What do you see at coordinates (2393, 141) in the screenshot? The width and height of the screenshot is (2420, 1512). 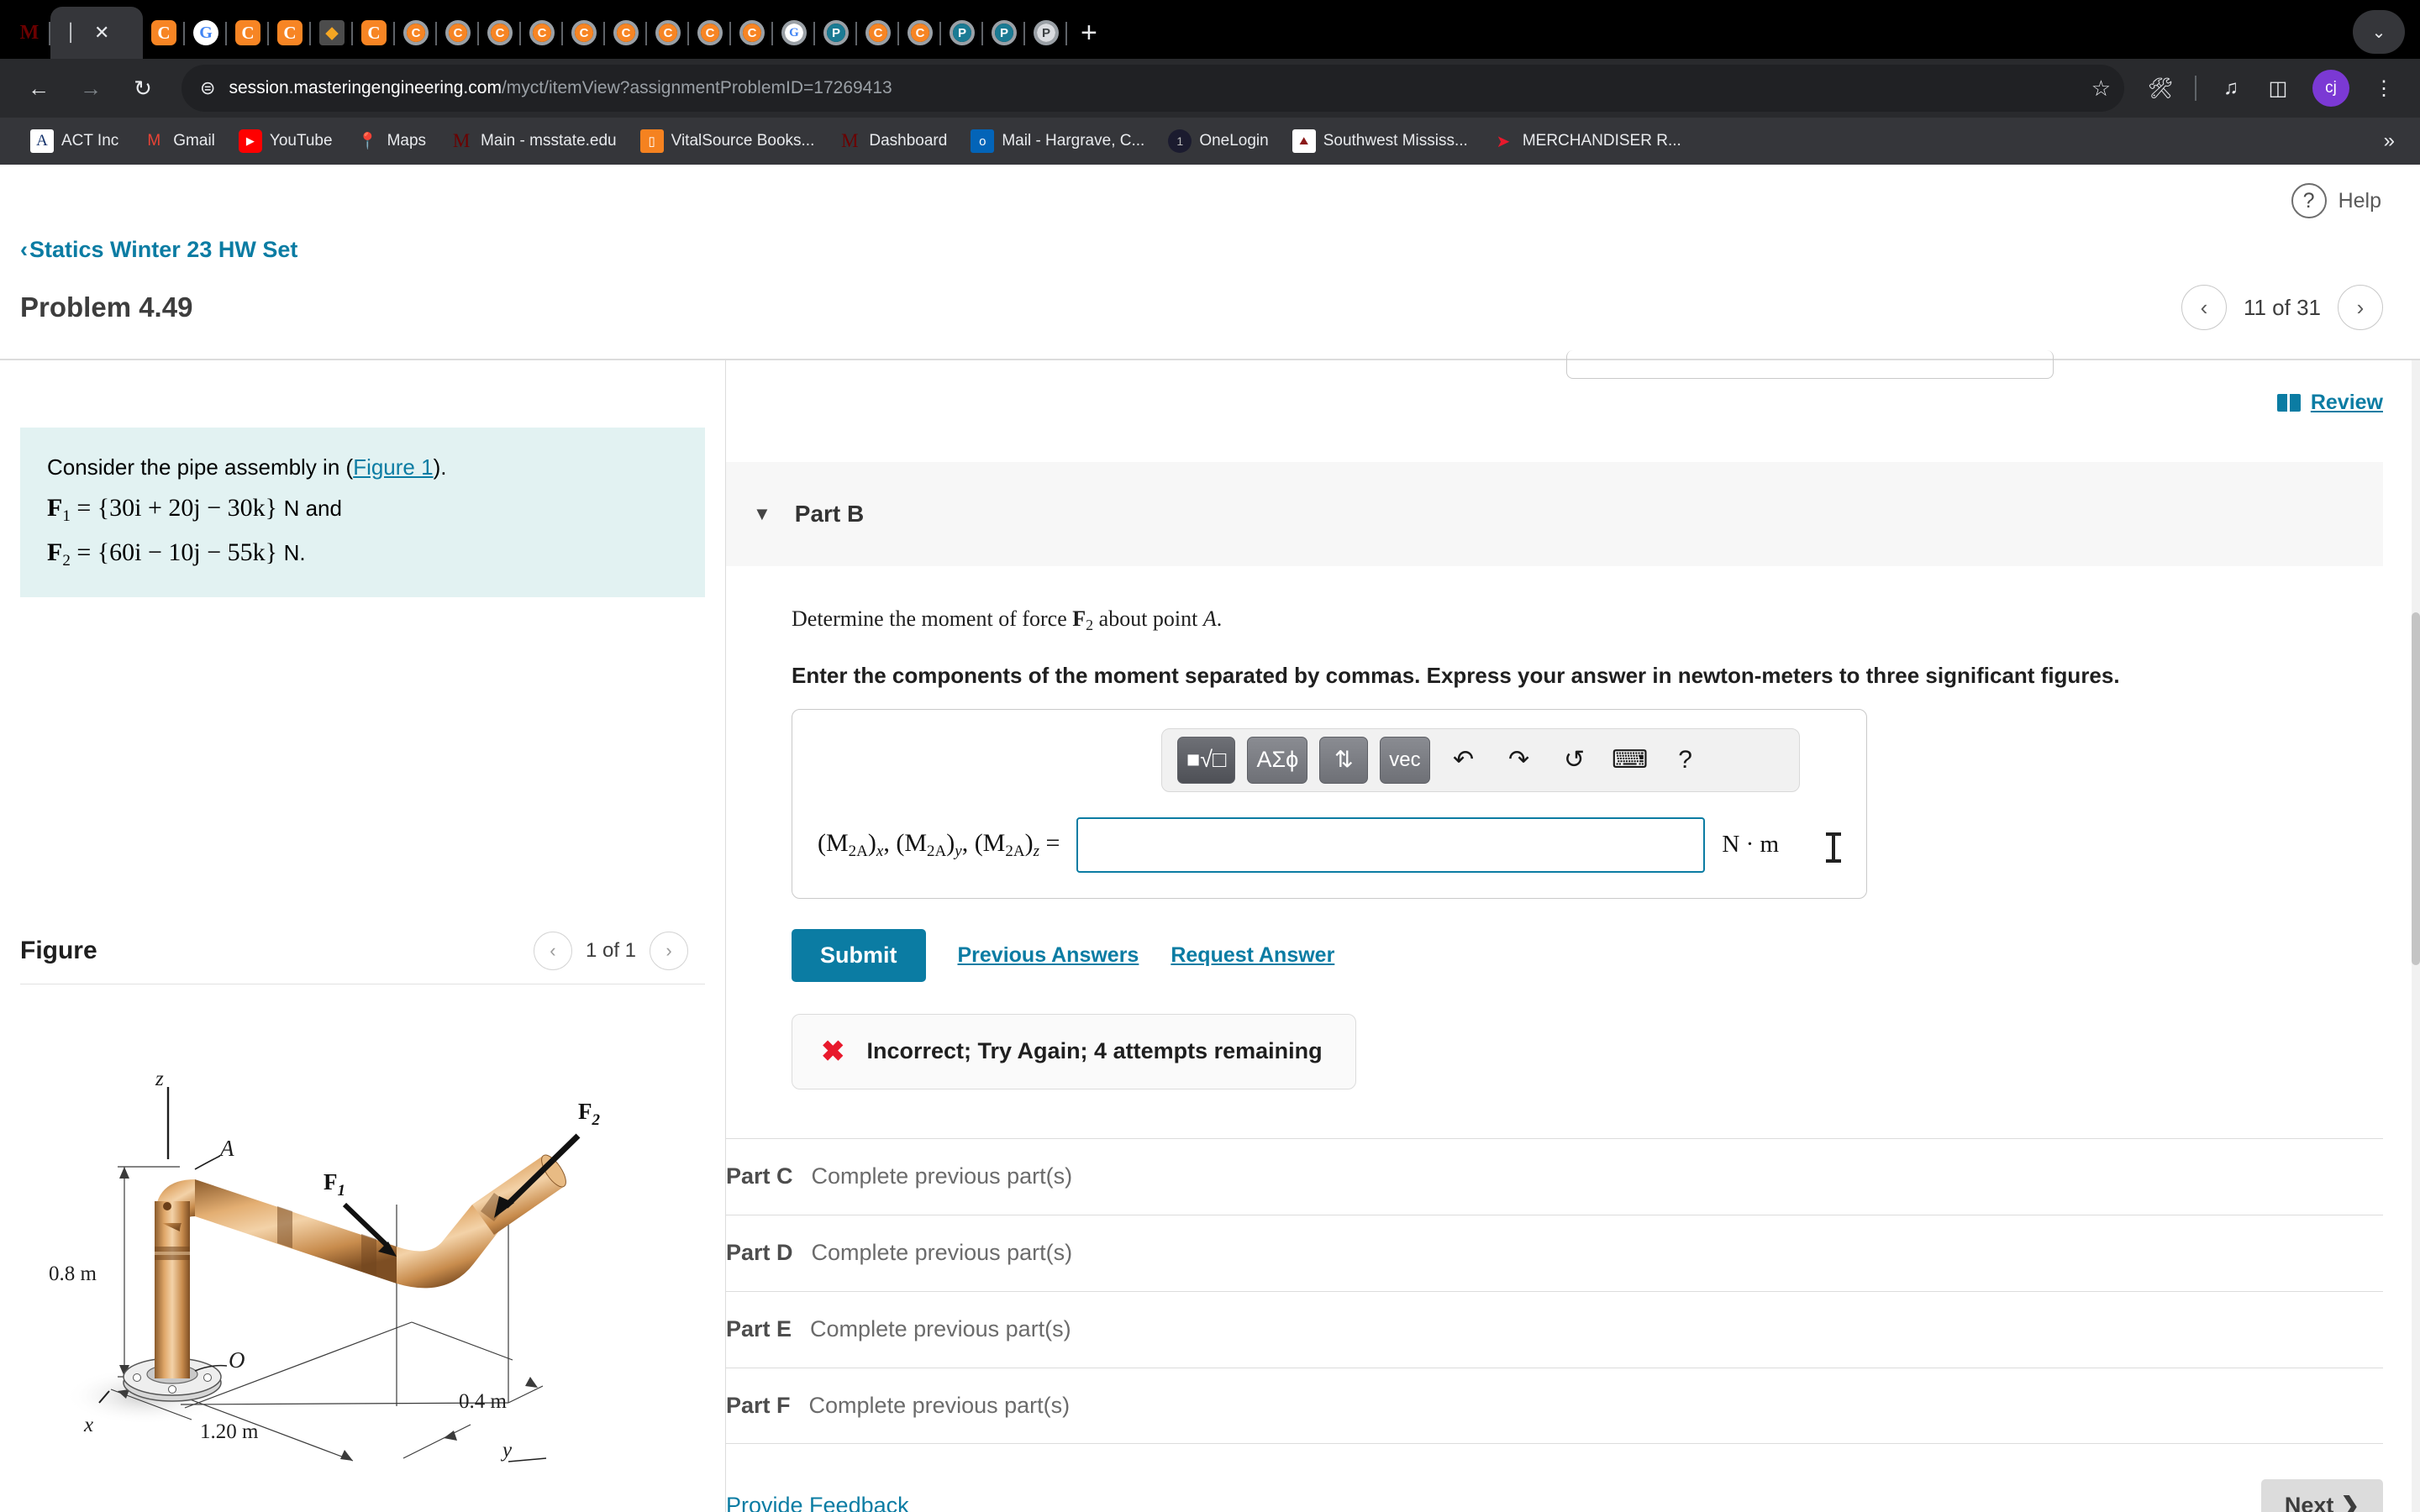 I see `bookmarks-overflow-icon: »` at bounding box center [2393, 141].